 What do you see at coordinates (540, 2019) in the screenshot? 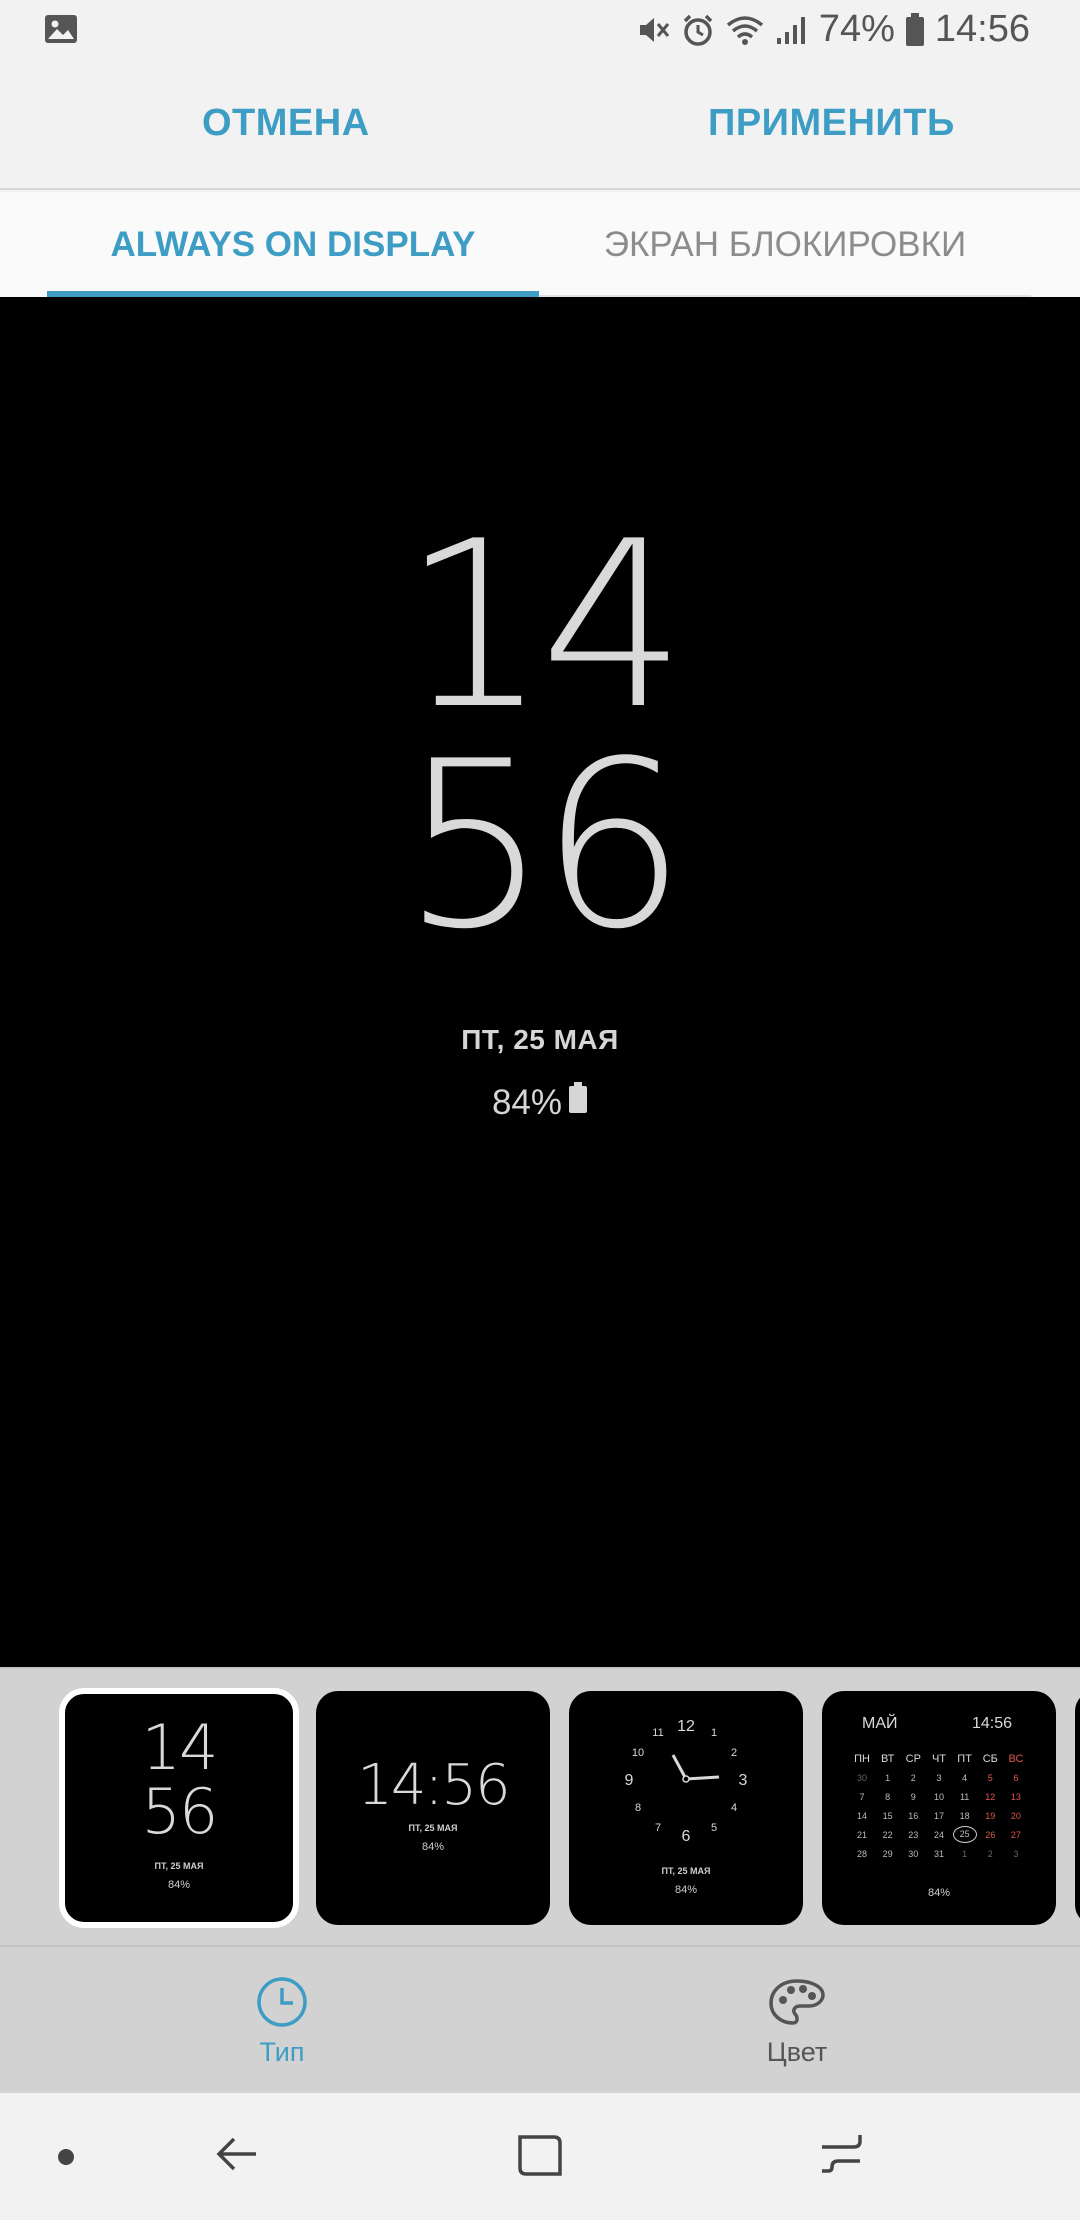
I see `bottom-tab-bar: Тип Цвет` at bounding box center [540, 2019].